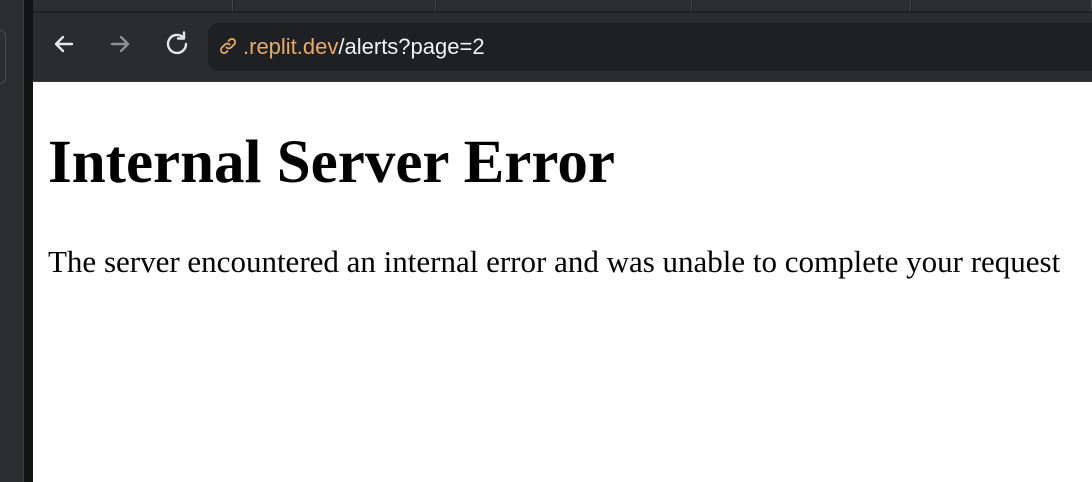  What do you see at coordinates (228, 46) in the screenshot?
I see `link-icon` at bounding box center [228, 46].